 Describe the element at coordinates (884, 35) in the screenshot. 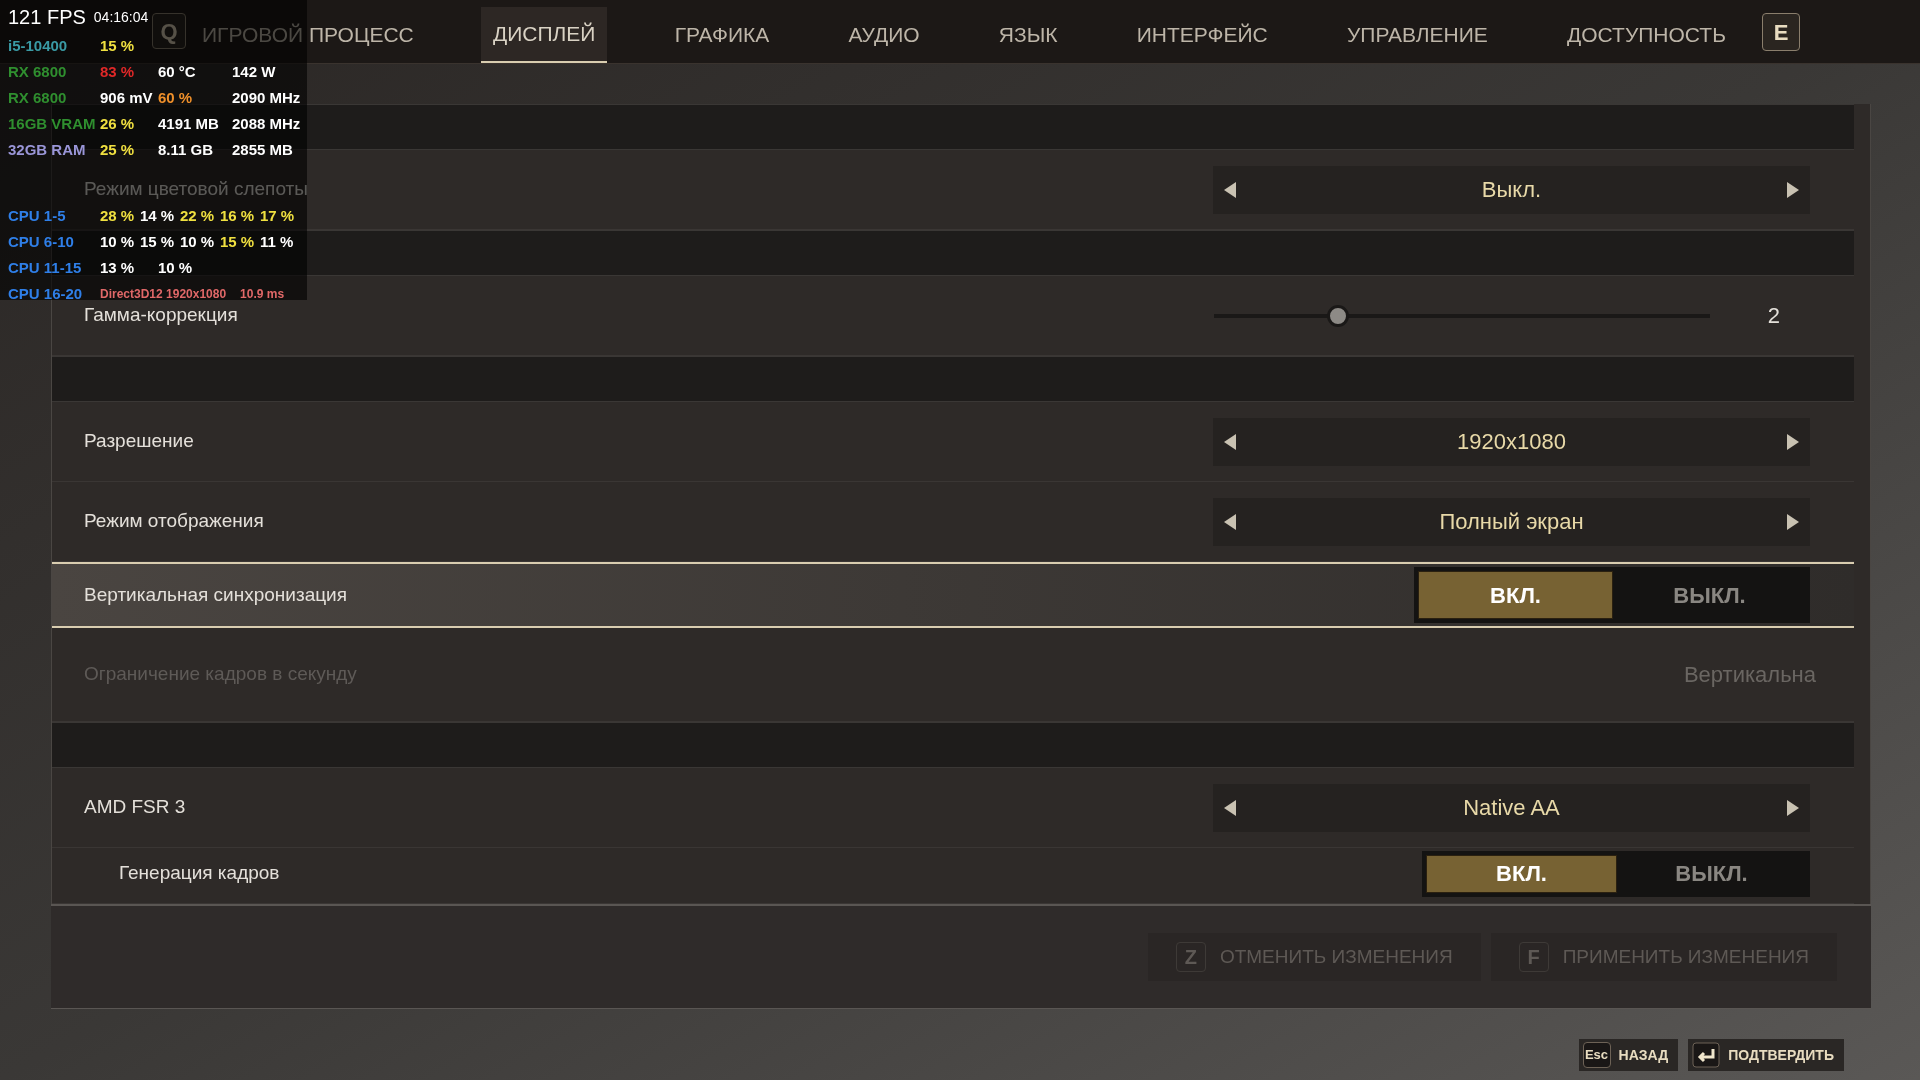

I see `tab: АУДИО` at that location.